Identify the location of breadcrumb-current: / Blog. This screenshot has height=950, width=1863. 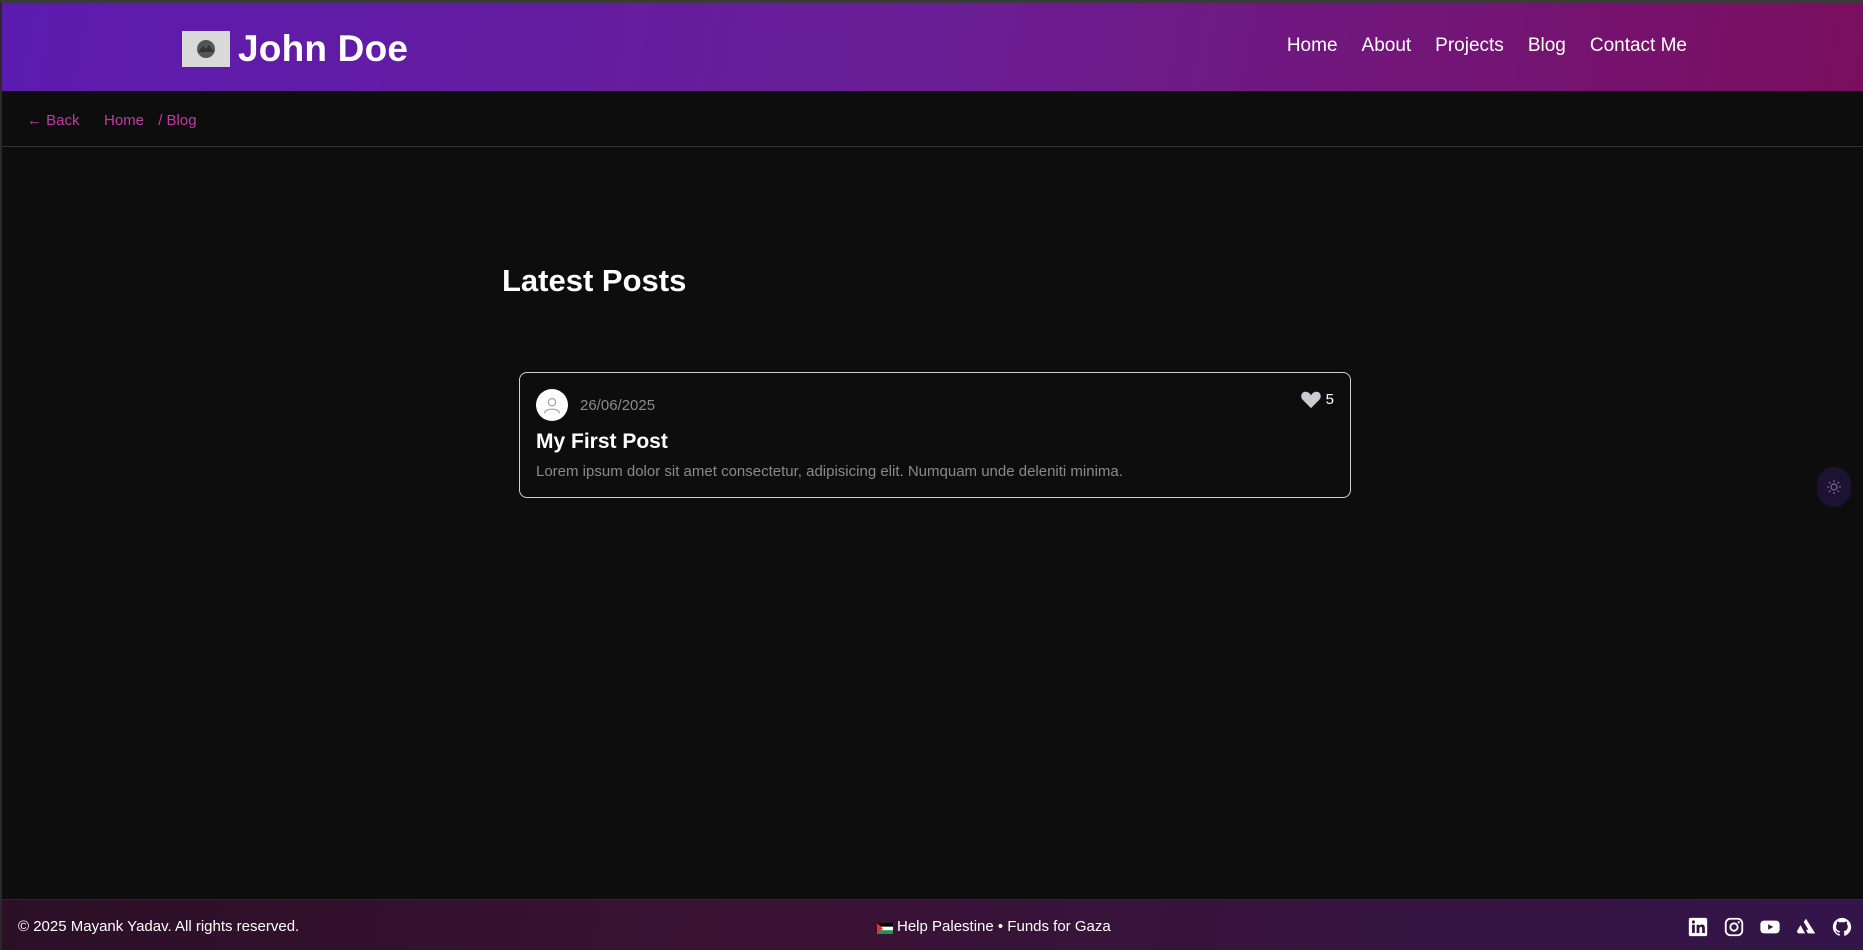
(177, 120).